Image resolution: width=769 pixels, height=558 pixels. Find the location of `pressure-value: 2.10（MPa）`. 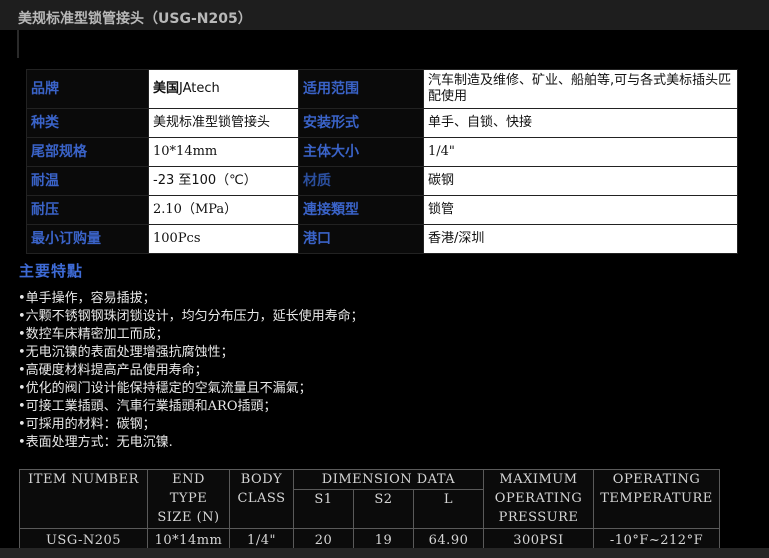

pressure-value: 2.10（MPa） is located at coordinates (223, 210).